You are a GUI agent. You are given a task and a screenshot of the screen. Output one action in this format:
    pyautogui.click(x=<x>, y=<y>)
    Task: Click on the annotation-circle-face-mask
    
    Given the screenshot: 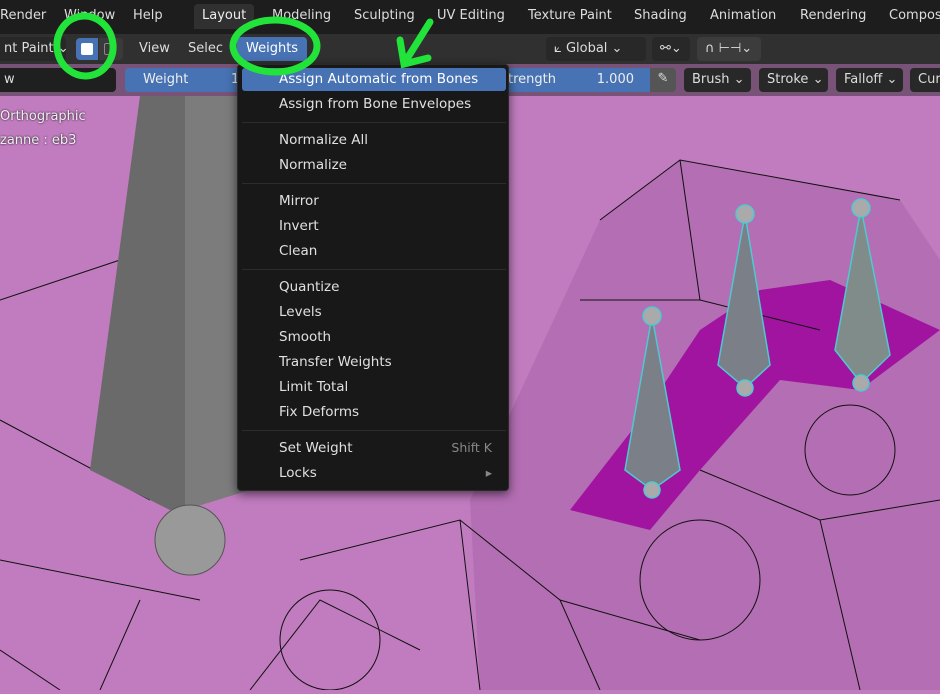 What is the action you would take?
    pyautogui.click(x=85, y=46)
    